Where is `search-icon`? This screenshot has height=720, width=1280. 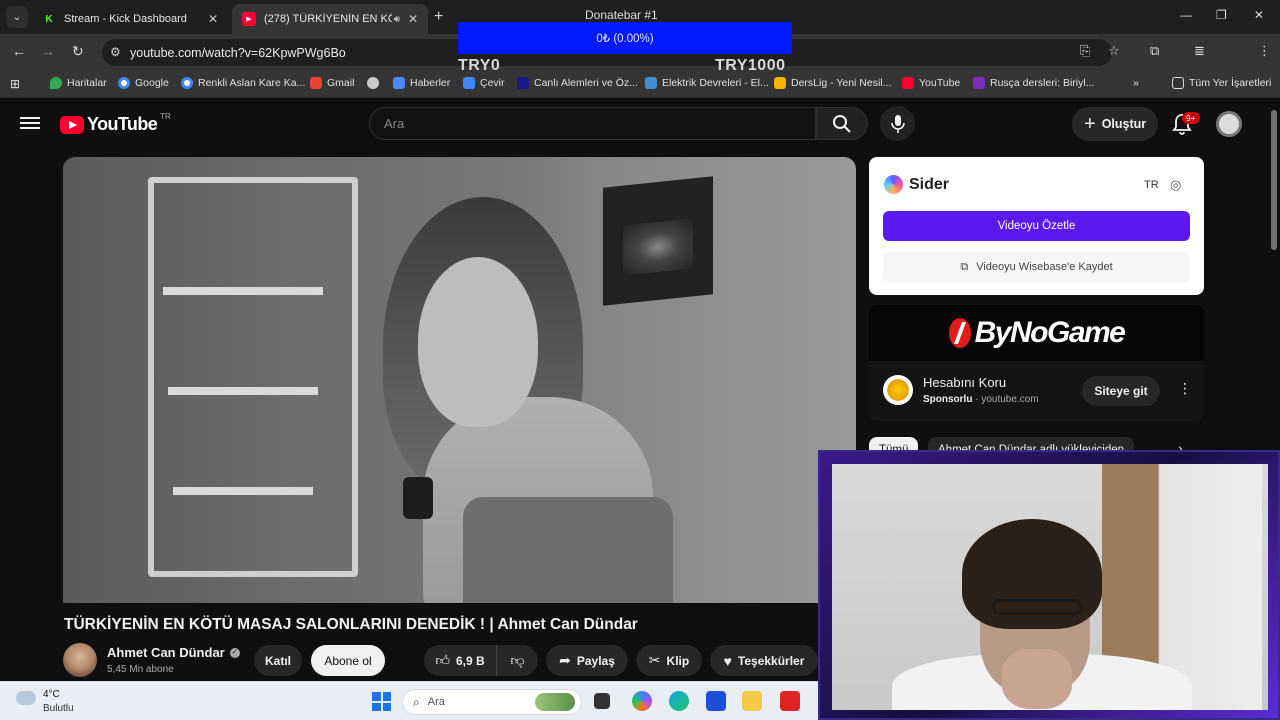
search-icon is located at coordinates (842, 123).